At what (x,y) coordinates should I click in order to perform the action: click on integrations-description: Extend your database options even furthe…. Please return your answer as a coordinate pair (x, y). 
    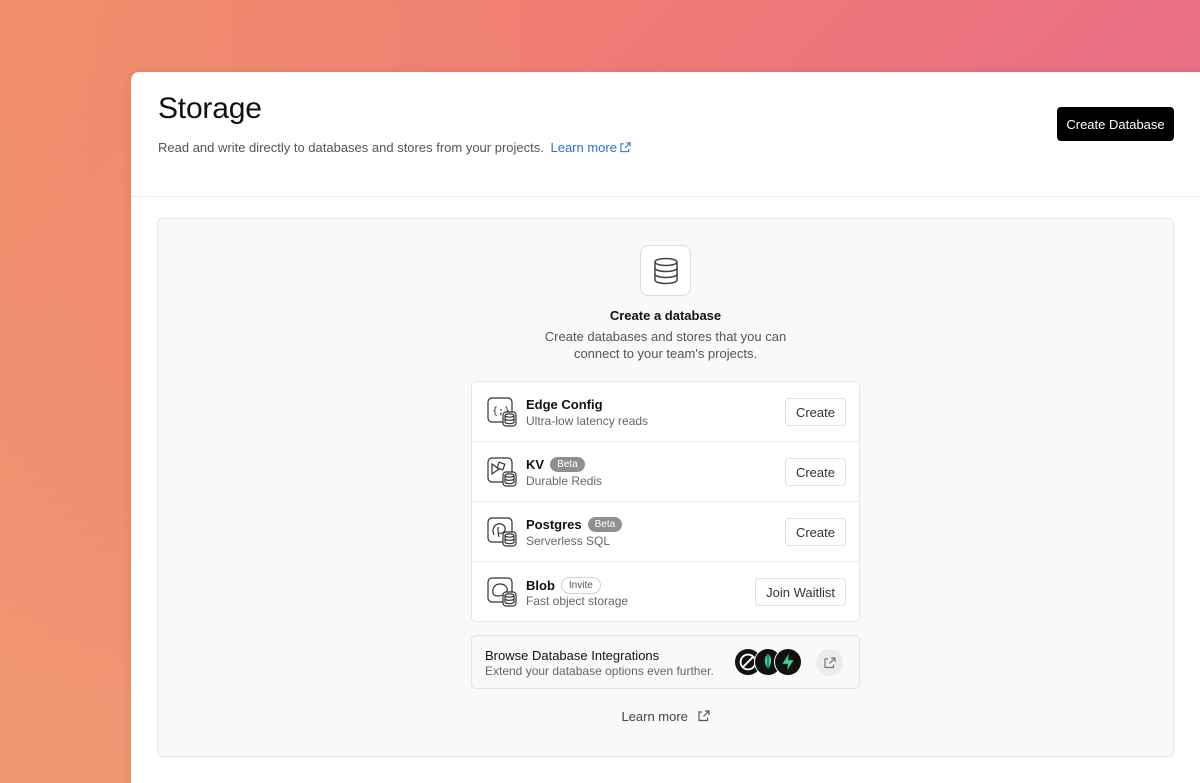
    Looking at the image, I should click on (599, 671).